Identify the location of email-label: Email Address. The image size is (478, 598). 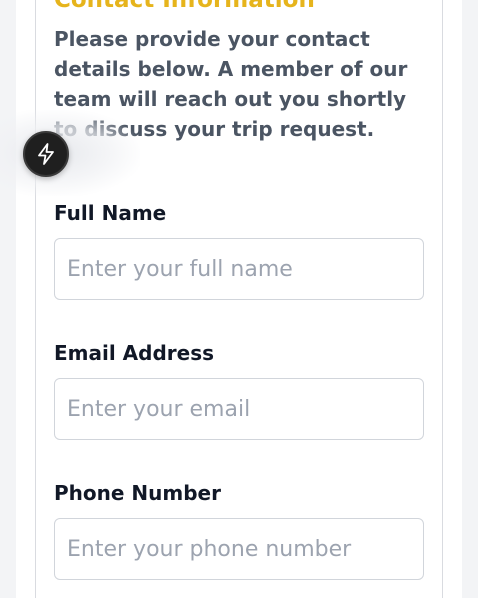
(134, 353).